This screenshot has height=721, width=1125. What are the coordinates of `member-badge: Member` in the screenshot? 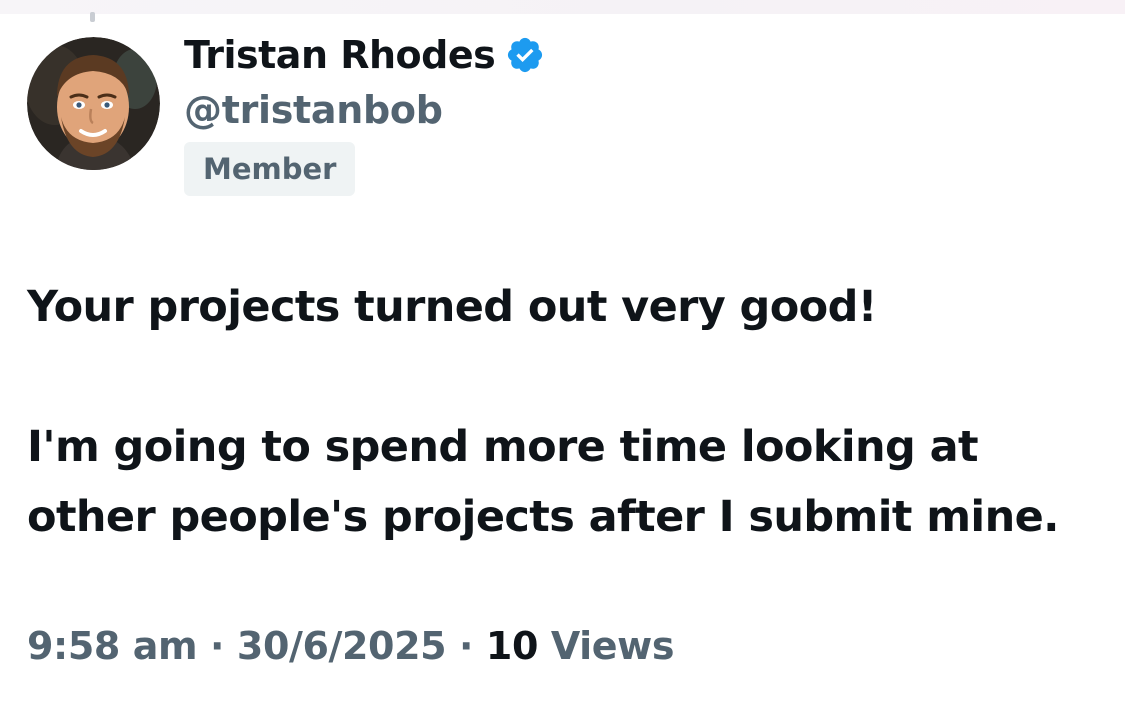 It's located at (270, 169).